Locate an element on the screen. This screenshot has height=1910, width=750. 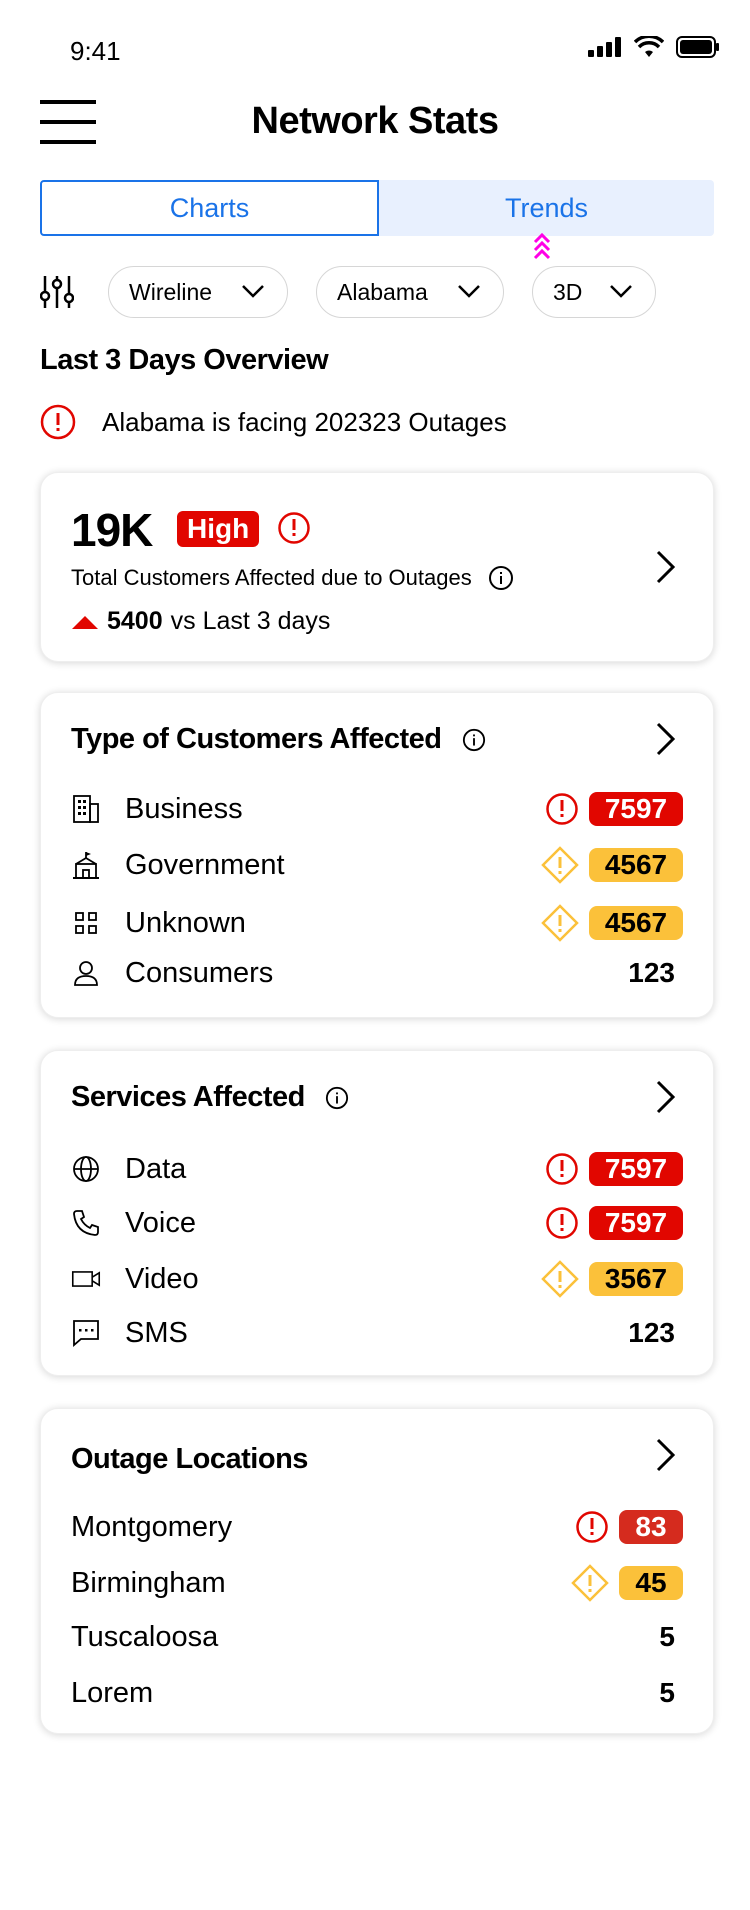
list-item: Lorem 5 is located at coordinates (377, 1693).